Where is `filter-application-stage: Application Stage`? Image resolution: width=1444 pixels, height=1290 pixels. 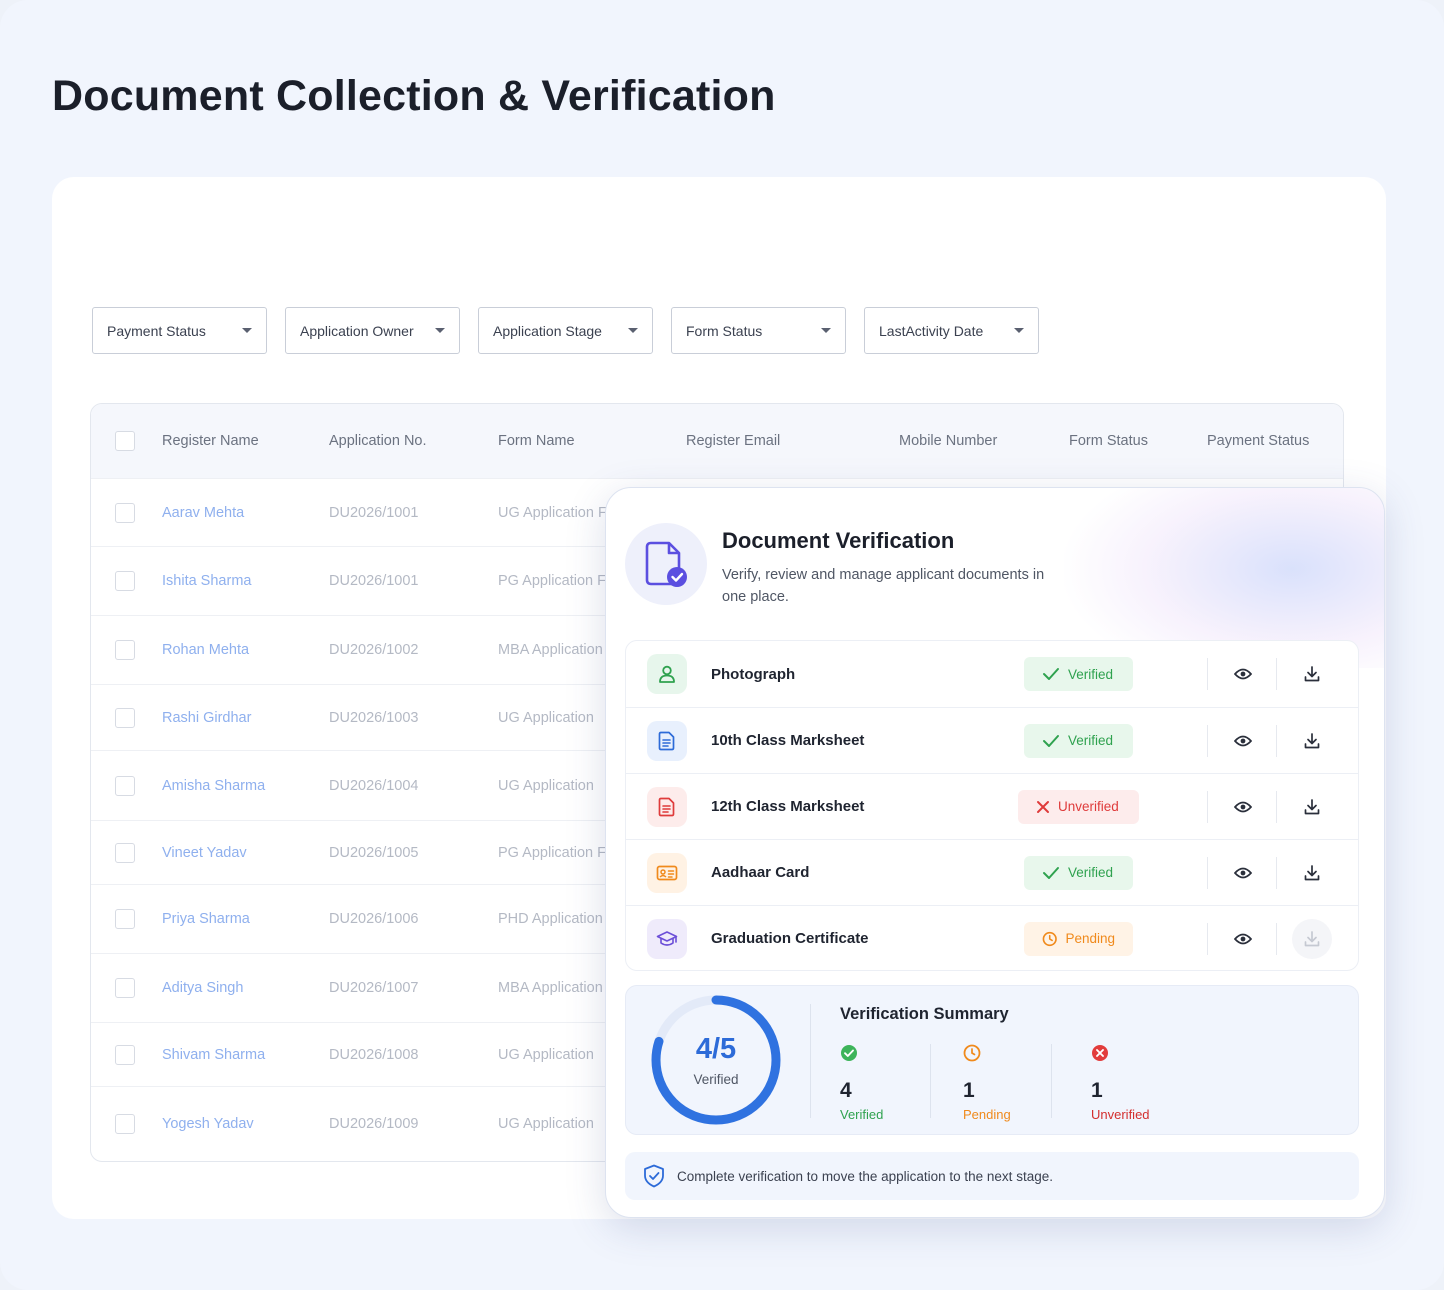 filter-application-stage: Application Stage is located at coordinates (565, 330).